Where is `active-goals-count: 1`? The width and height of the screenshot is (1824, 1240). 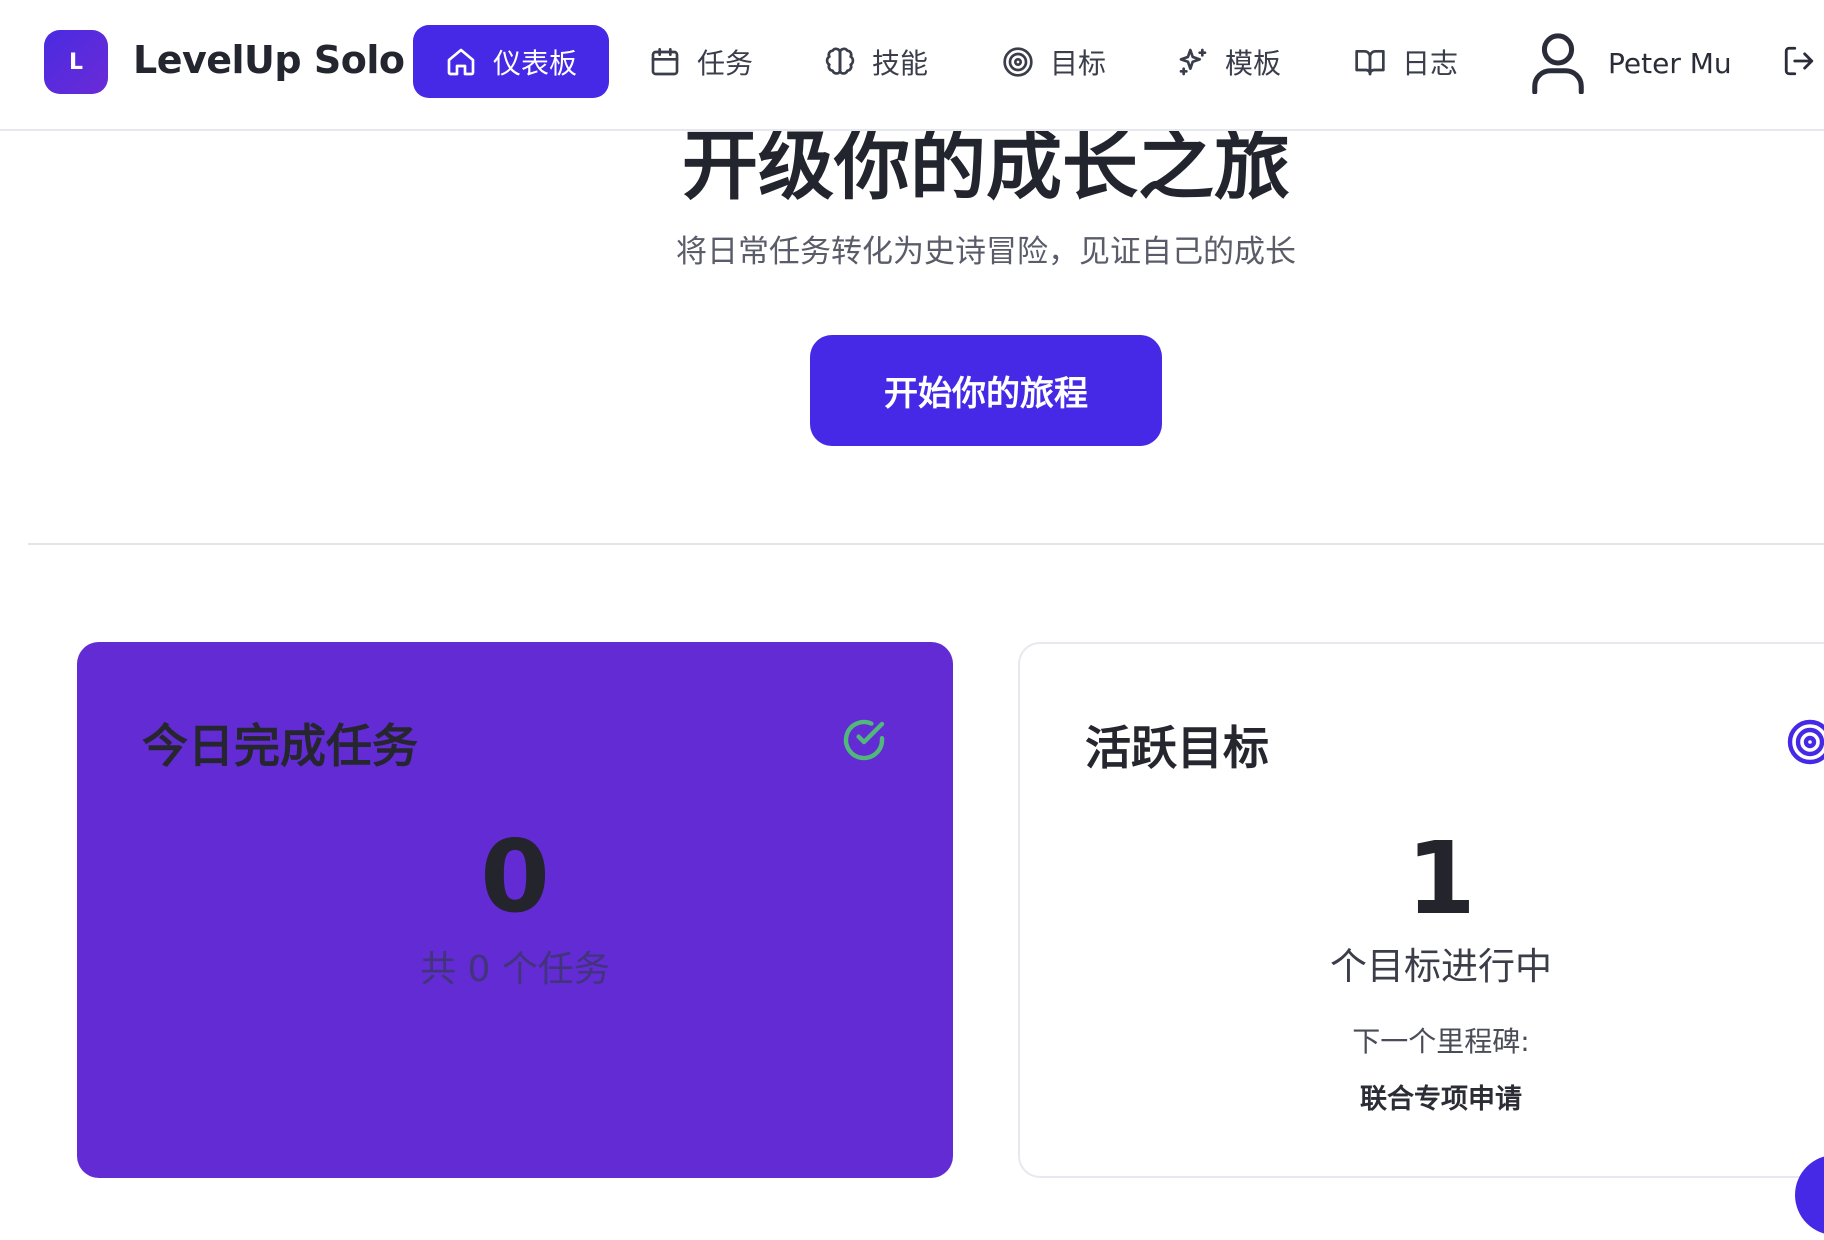
active-goals-count: 1 is located at coordinates (1441, 878).